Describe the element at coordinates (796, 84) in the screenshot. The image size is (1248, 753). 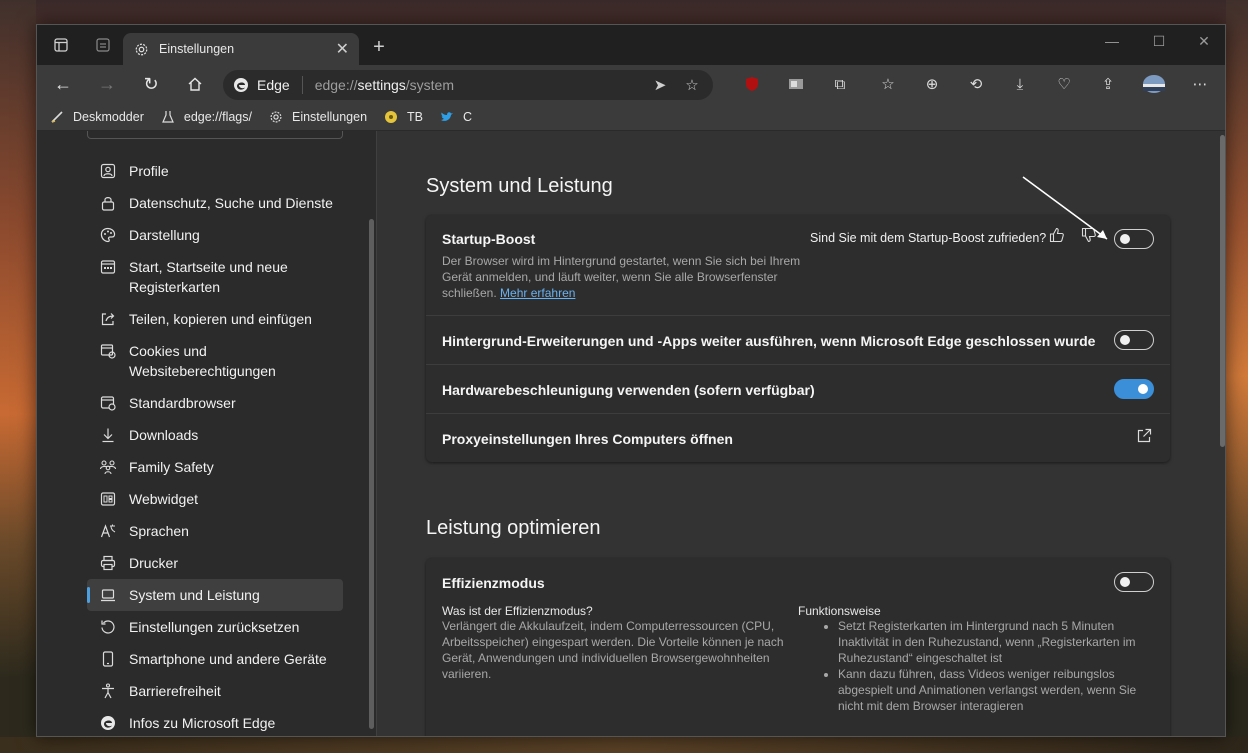
I see `extension-window-icon` at that location.